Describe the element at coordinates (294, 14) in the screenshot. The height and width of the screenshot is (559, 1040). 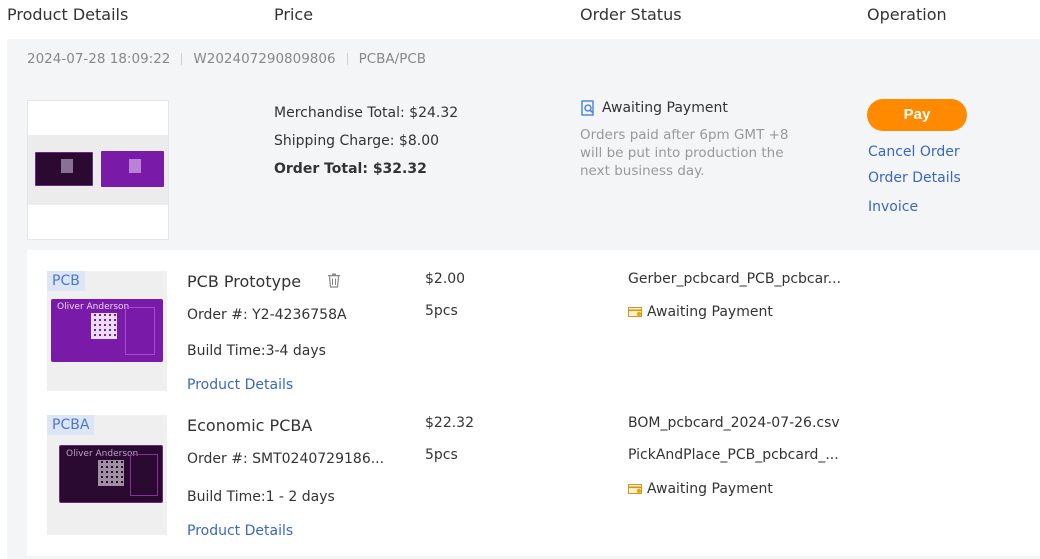
I see `header-price: Price` at that location.